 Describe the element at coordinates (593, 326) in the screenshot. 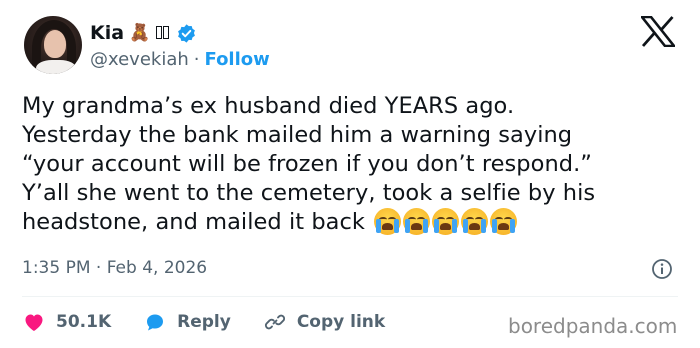

I see `watermark: boredpanda.com` at that location.